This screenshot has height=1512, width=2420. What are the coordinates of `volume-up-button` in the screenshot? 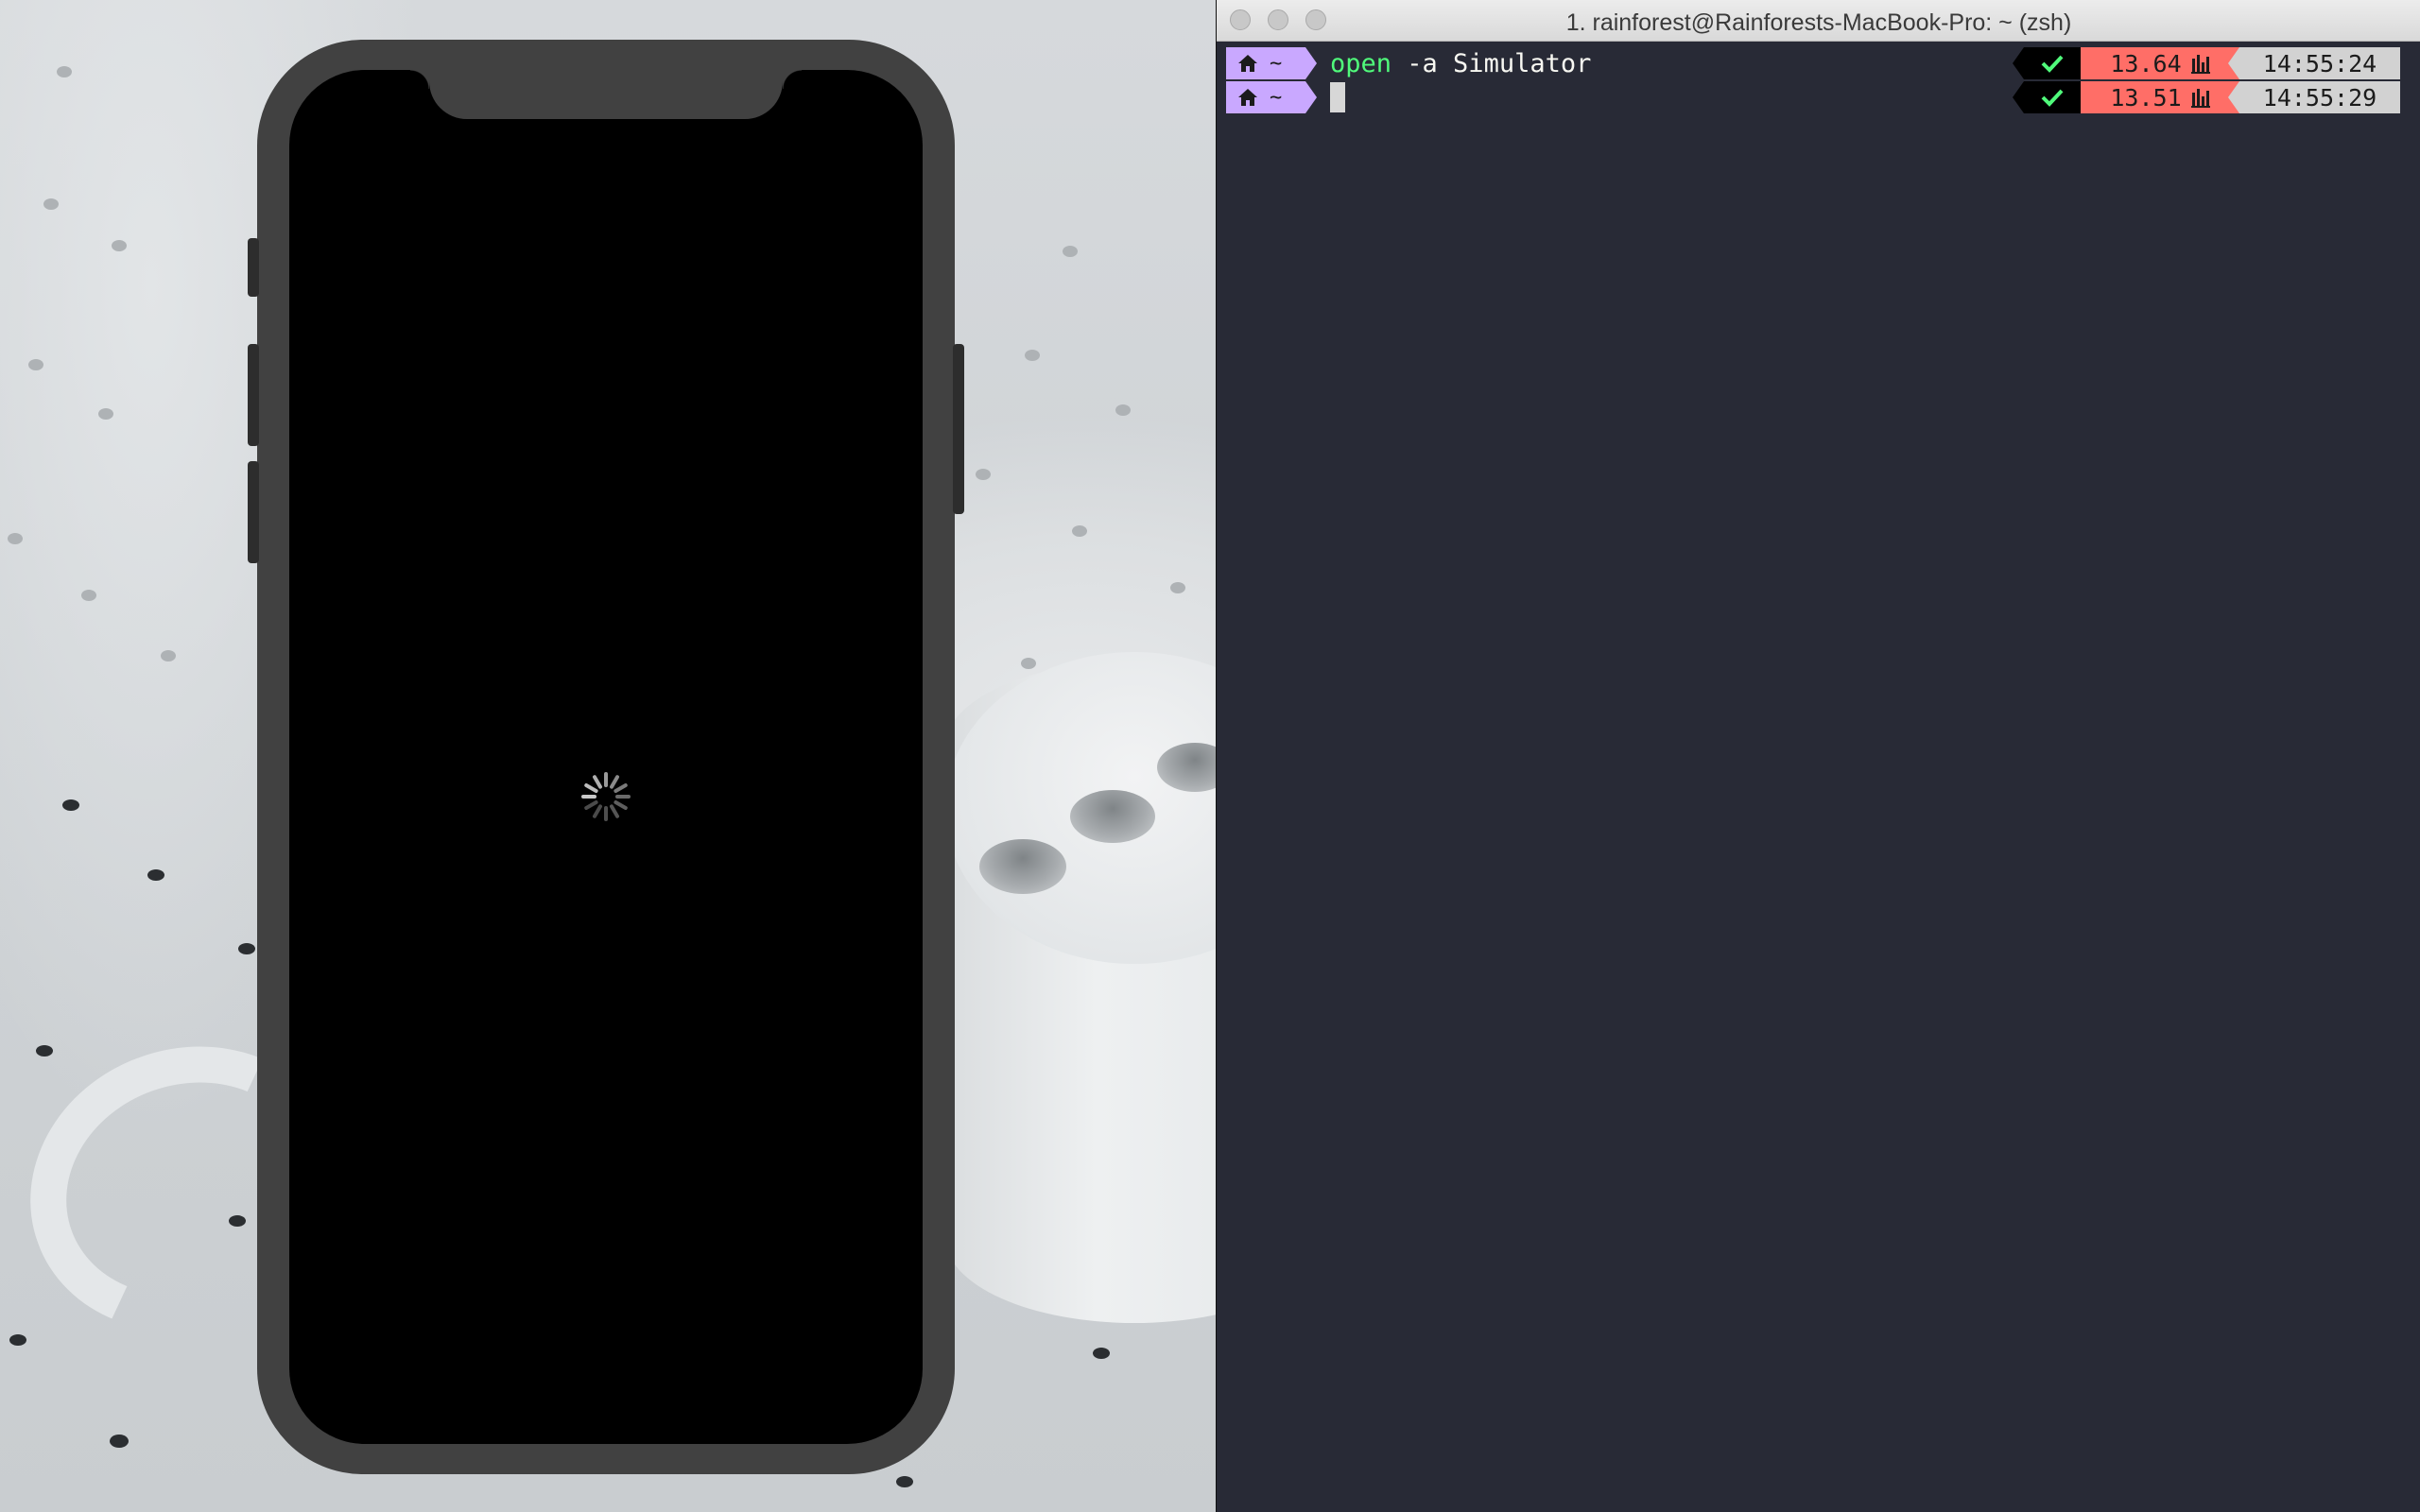 It's located at (254, 395).